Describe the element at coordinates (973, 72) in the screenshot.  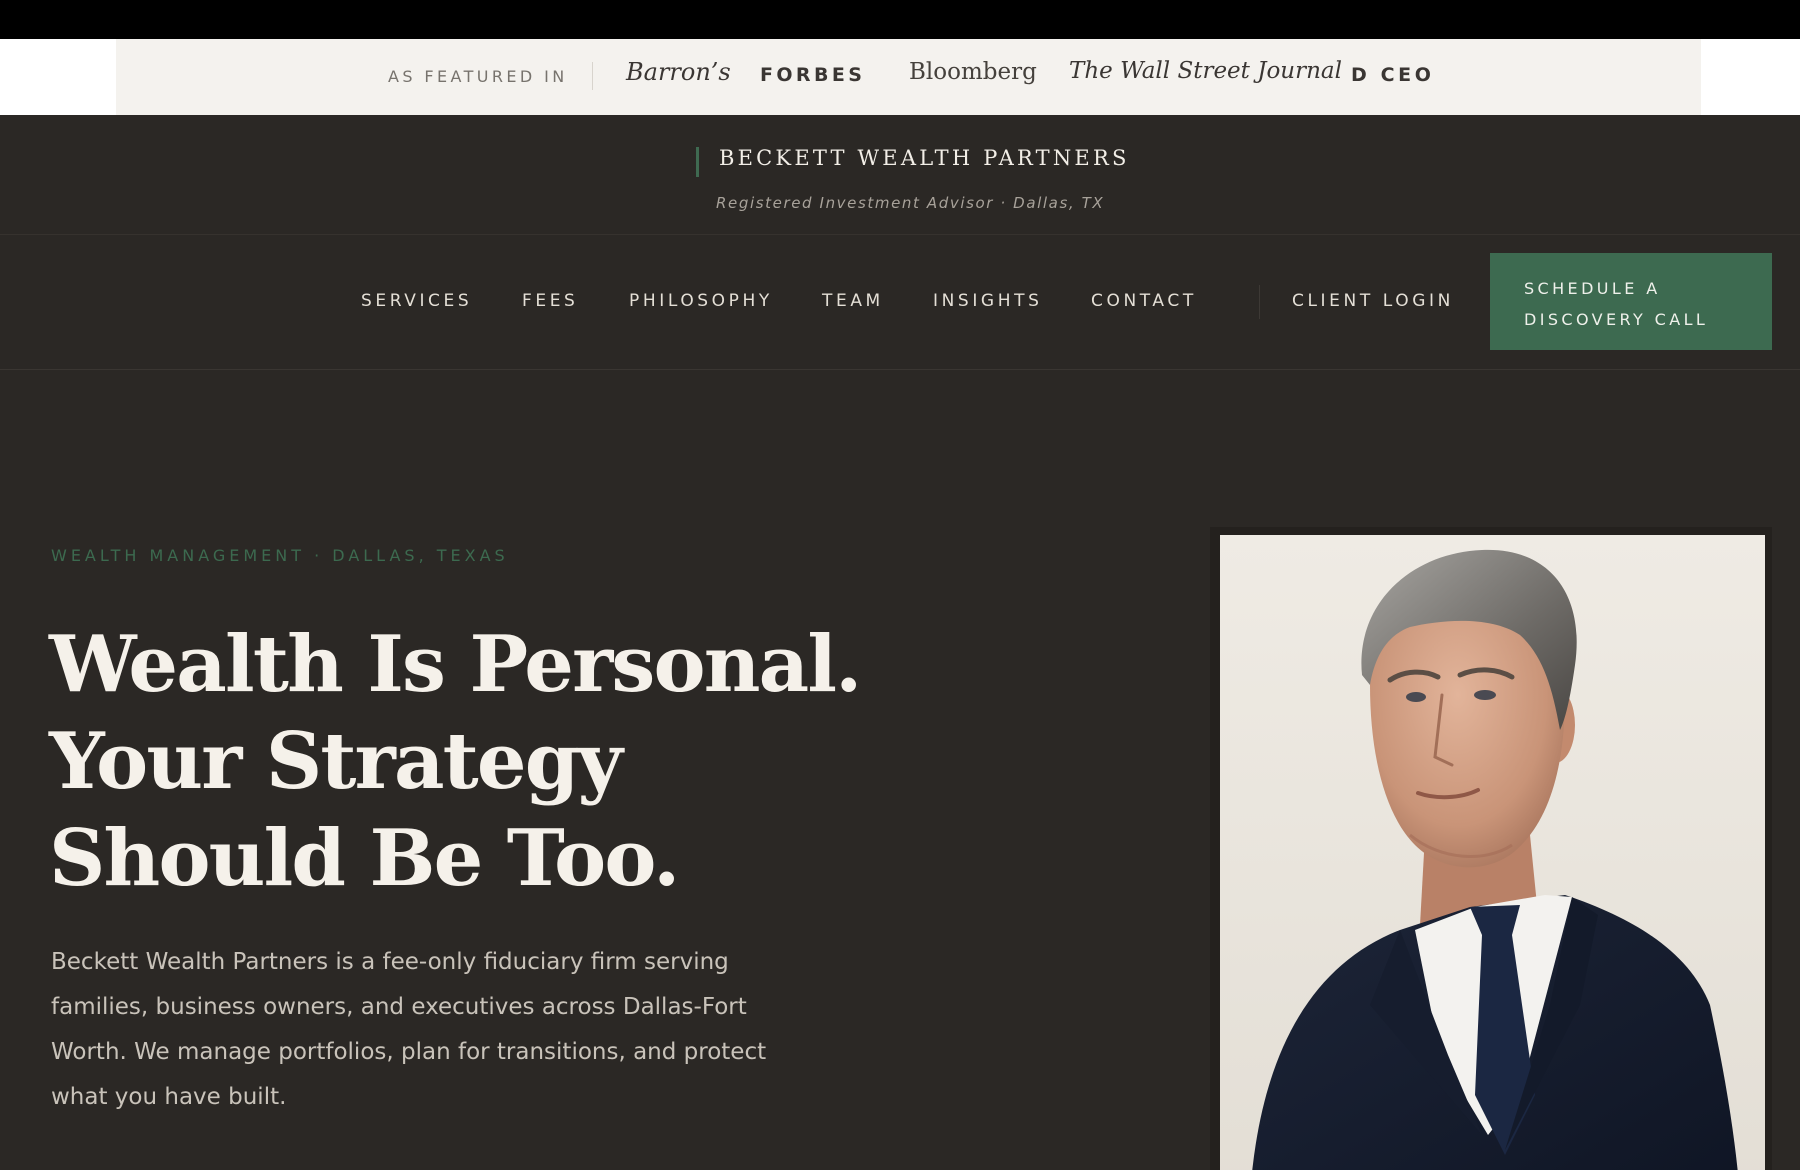
I see `logo-bloomberg: Bloomberg` at that location.